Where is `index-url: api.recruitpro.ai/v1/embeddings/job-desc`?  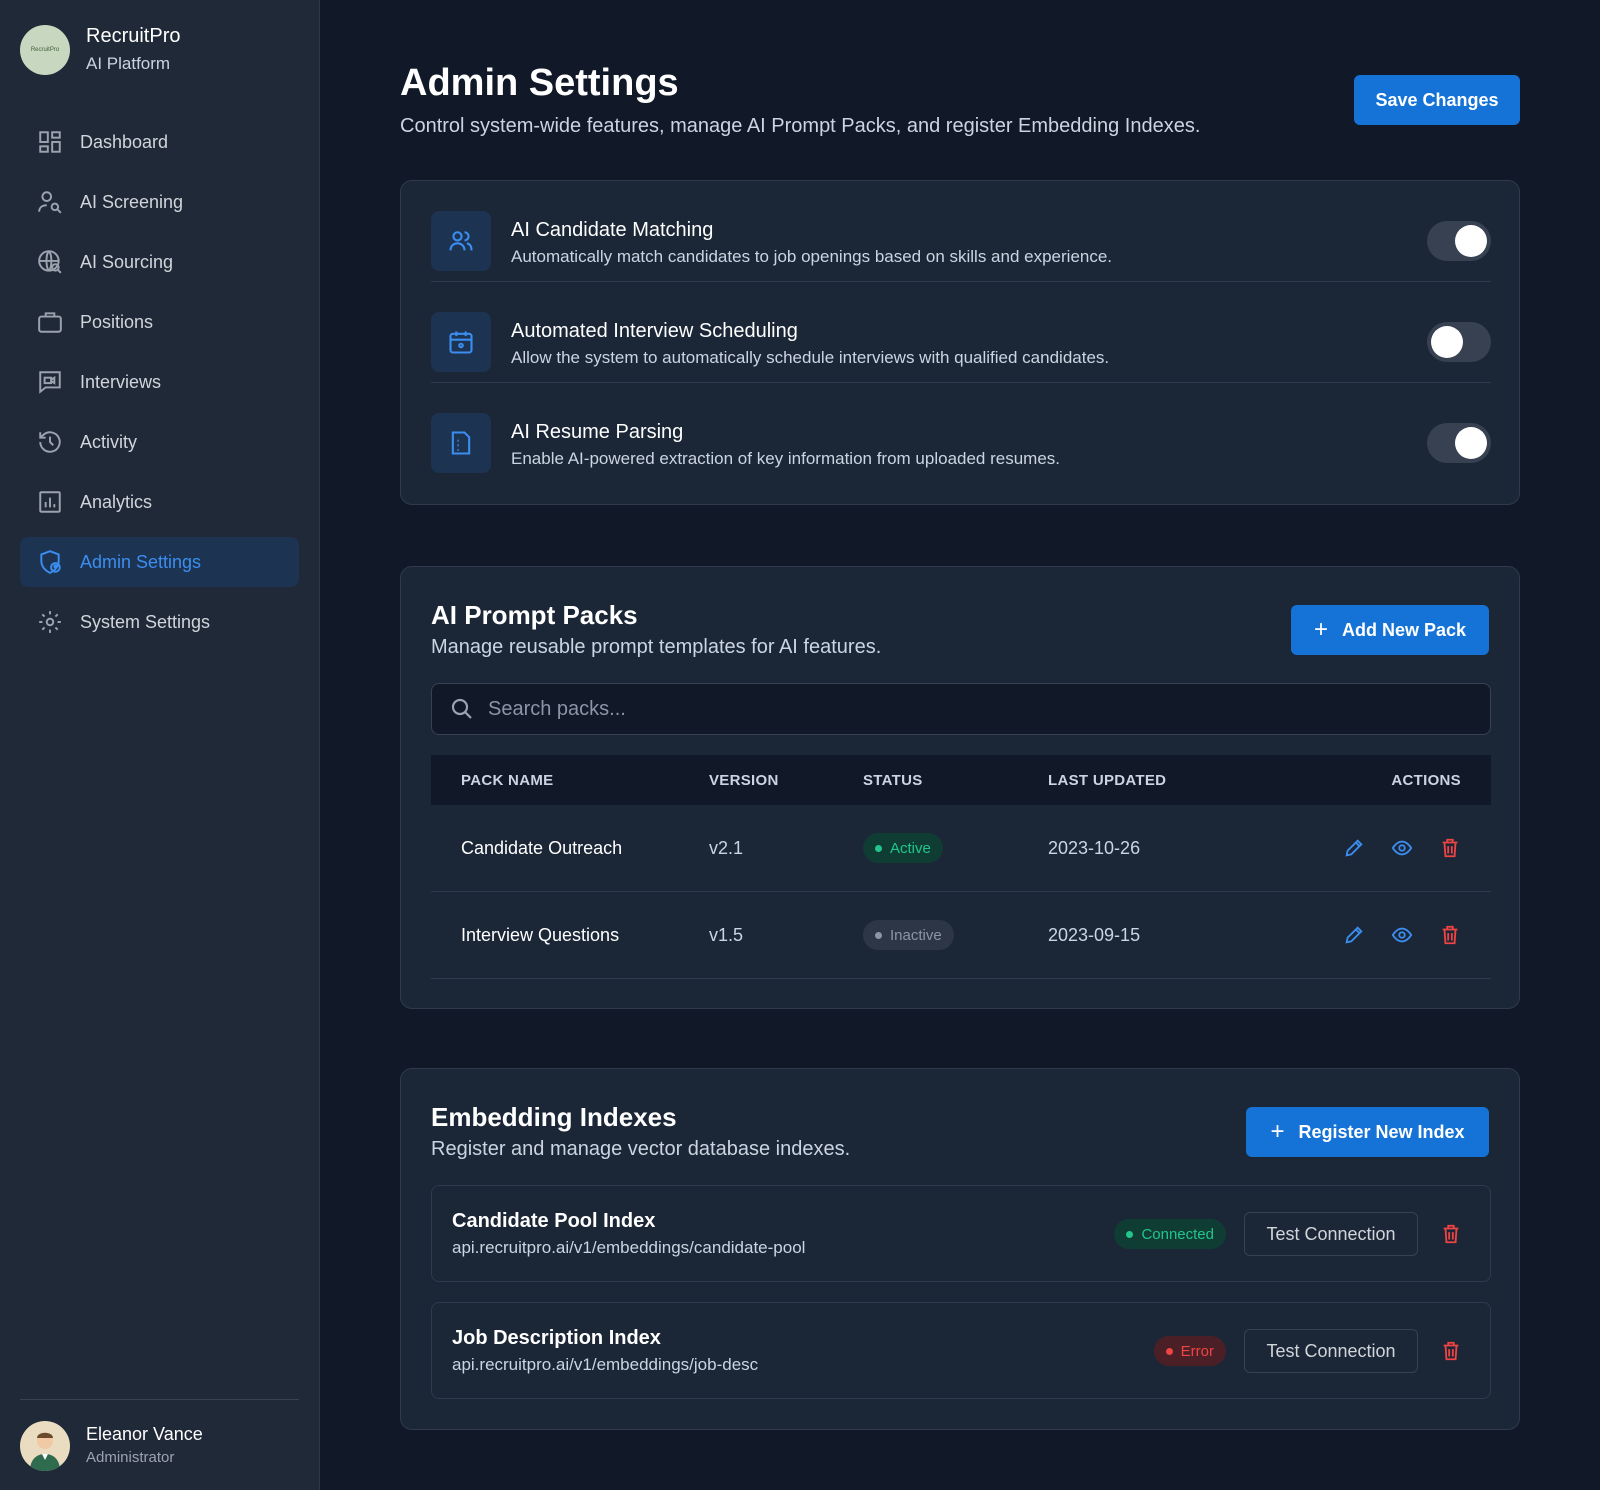
index-url: api.recruitpro.ai/v1/embeddings/job-desc is located at coordinates (605, 1364).